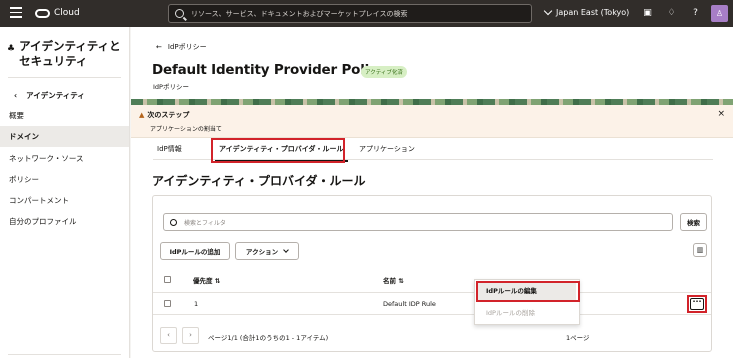  Describe the element at coordinates (299, 13) in the screenshot. I see `search-placeholder: リソース、サービス、ドキュメントおよびマーケットプレイスの検索` at that location.